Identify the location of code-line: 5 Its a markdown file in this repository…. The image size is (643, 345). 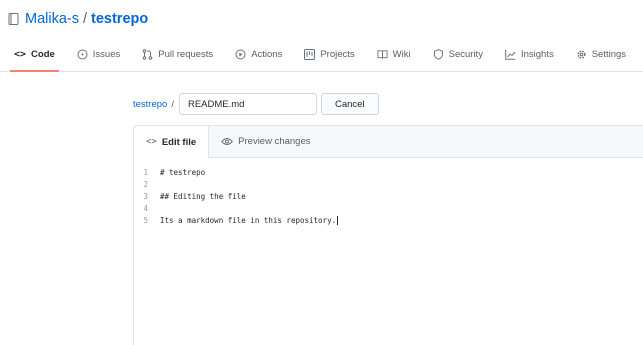
(388, 220).